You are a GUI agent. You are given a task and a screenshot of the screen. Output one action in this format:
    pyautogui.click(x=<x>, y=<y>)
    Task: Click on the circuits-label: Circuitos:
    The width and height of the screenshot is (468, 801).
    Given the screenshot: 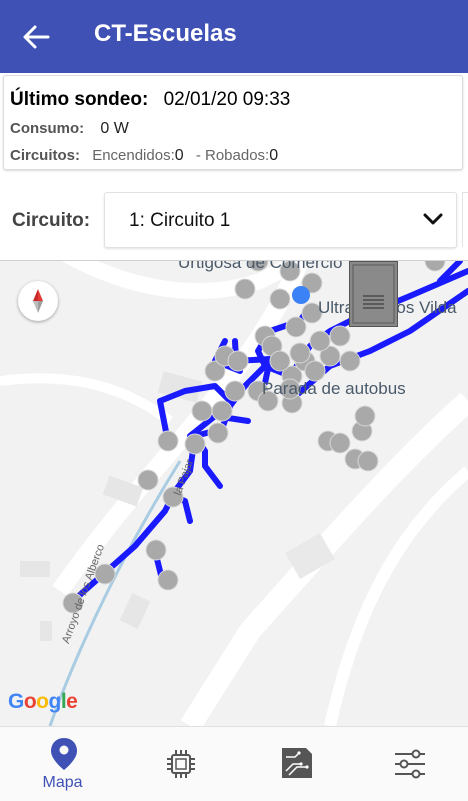 What is the action you would take?
    pyautogui.click(x=45, y=155)
    